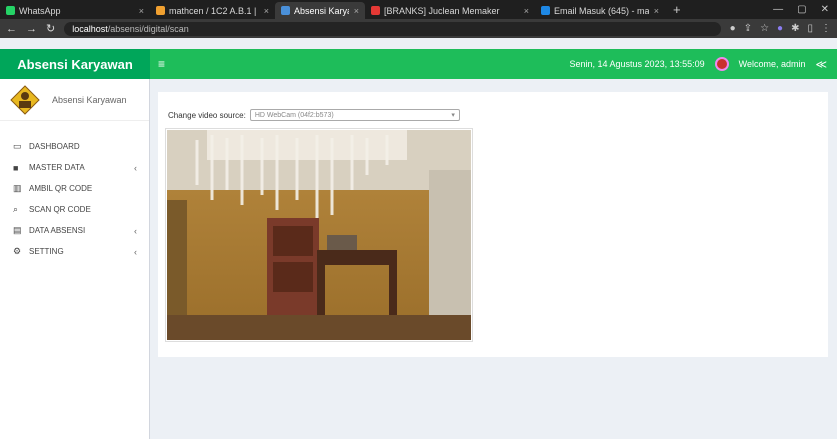 The width and height of the screenshot is (837, 439). Describe the element at coordinates (16, 209) in the screenshot. I see `search-icon: ⌕` at that location.